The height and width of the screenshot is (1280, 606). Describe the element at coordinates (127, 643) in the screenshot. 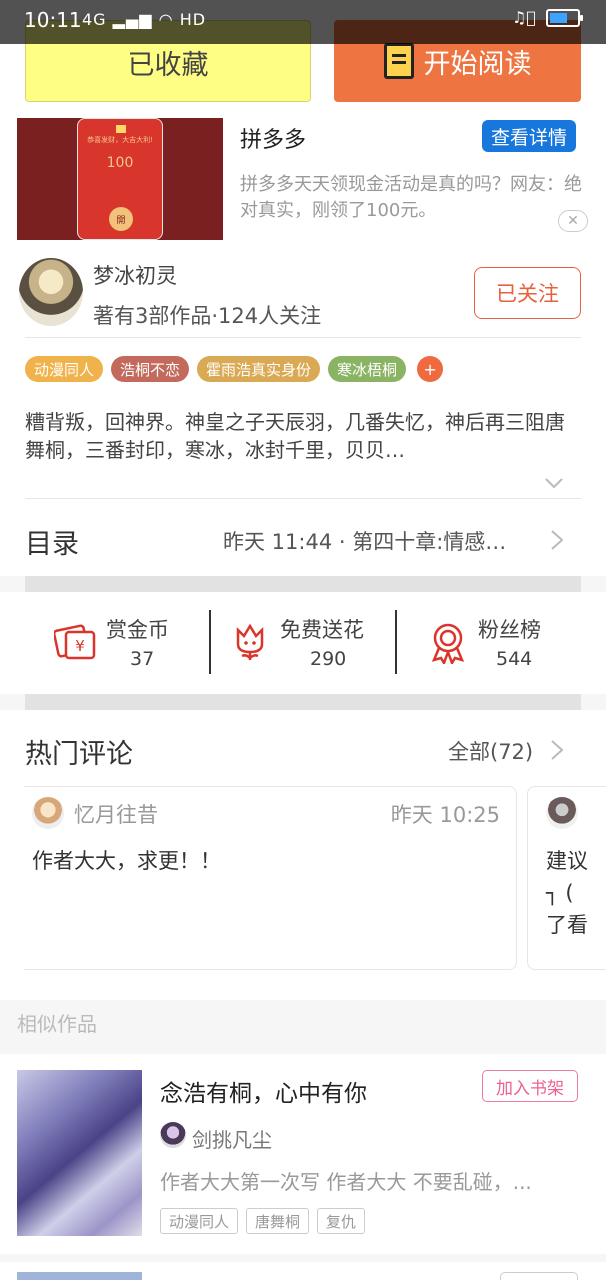

I see `reward-coins-stat: ¥ 赏金币 37` at that location.